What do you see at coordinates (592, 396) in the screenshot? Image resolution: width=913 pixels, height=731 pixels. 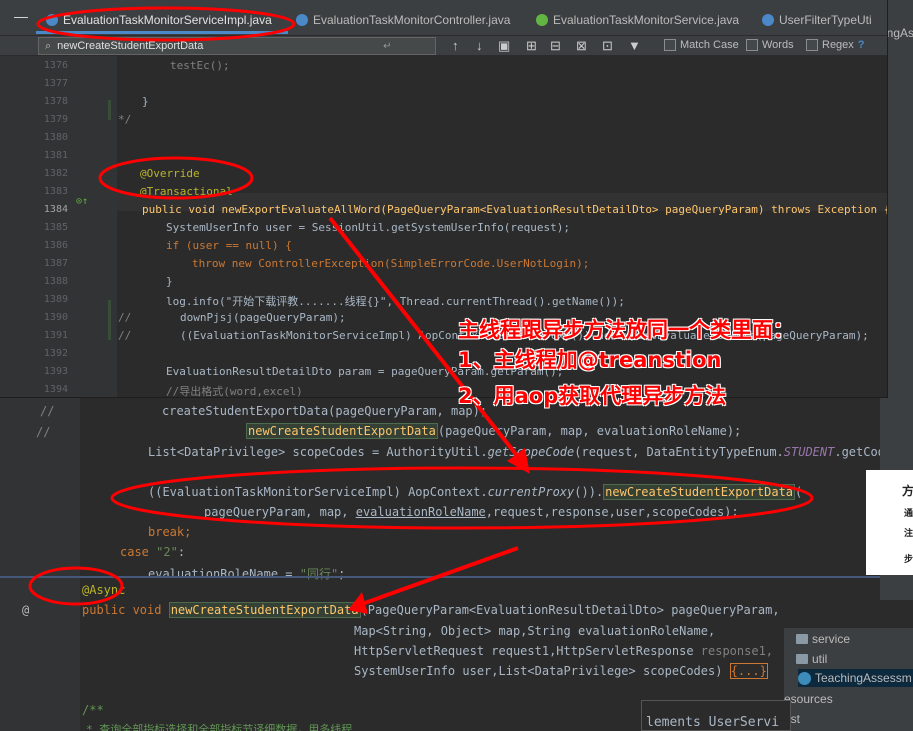 I see `annotation-point-2: 2、用aop获取代理异步方法` at bounding box center [592, 396].